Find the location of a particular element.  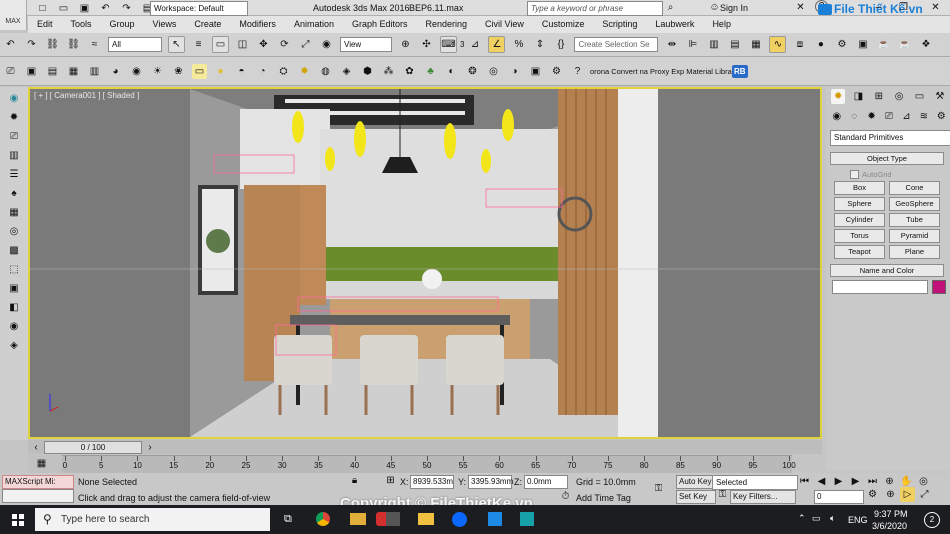

tray-up-icon: ⌃ is located at coordinates (802, 518).